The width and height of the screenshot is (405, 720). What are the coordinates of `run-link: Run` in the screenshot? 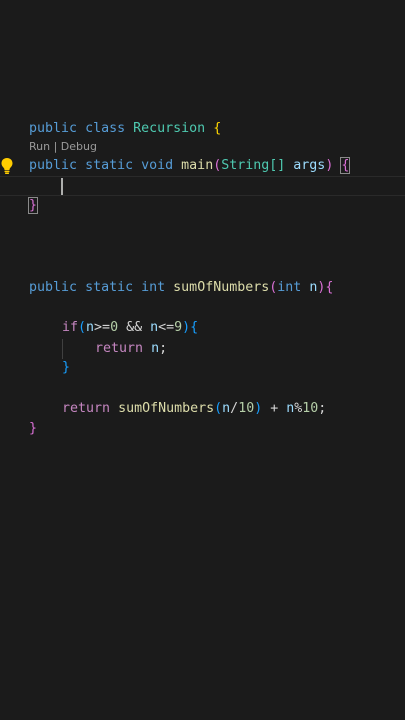 It's located at (39, 146).